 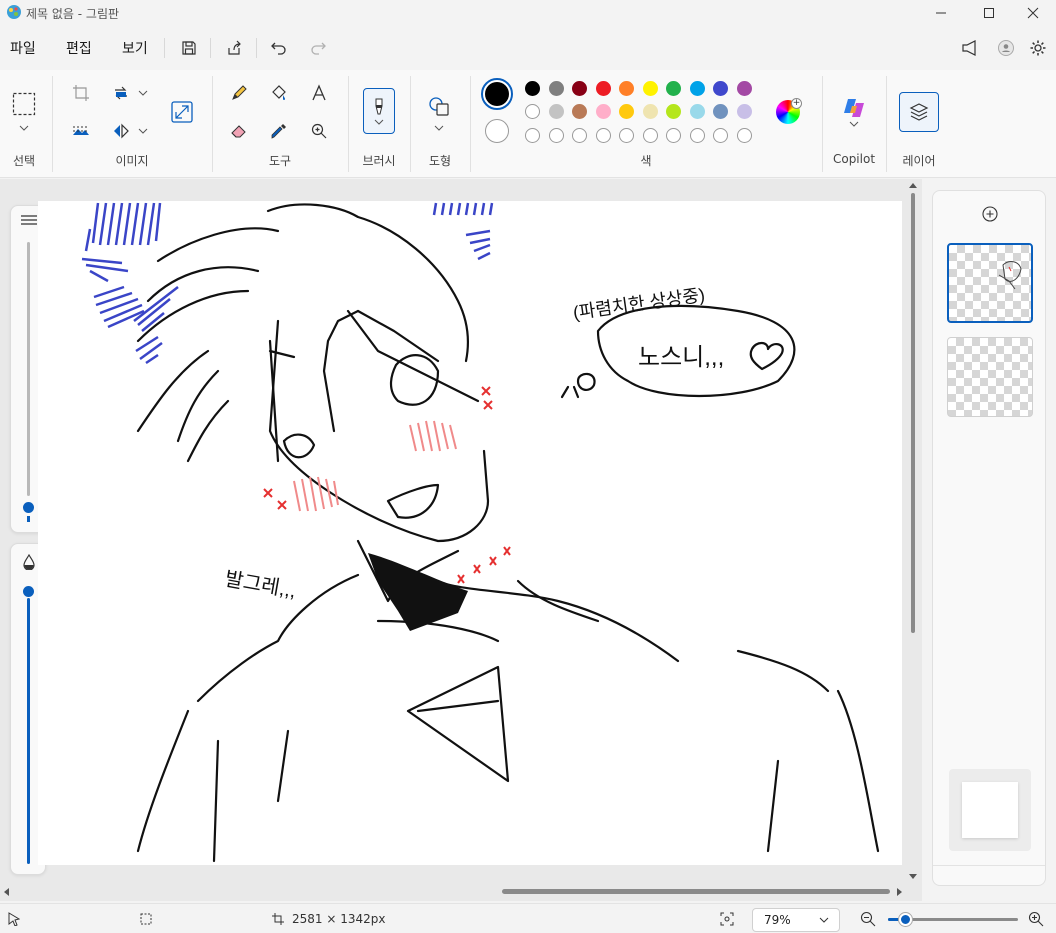 What do you see at coordinates (440, 161) in the screenshot?
I see `group-label-shapes: 도형` at bounding box center [440, 161].